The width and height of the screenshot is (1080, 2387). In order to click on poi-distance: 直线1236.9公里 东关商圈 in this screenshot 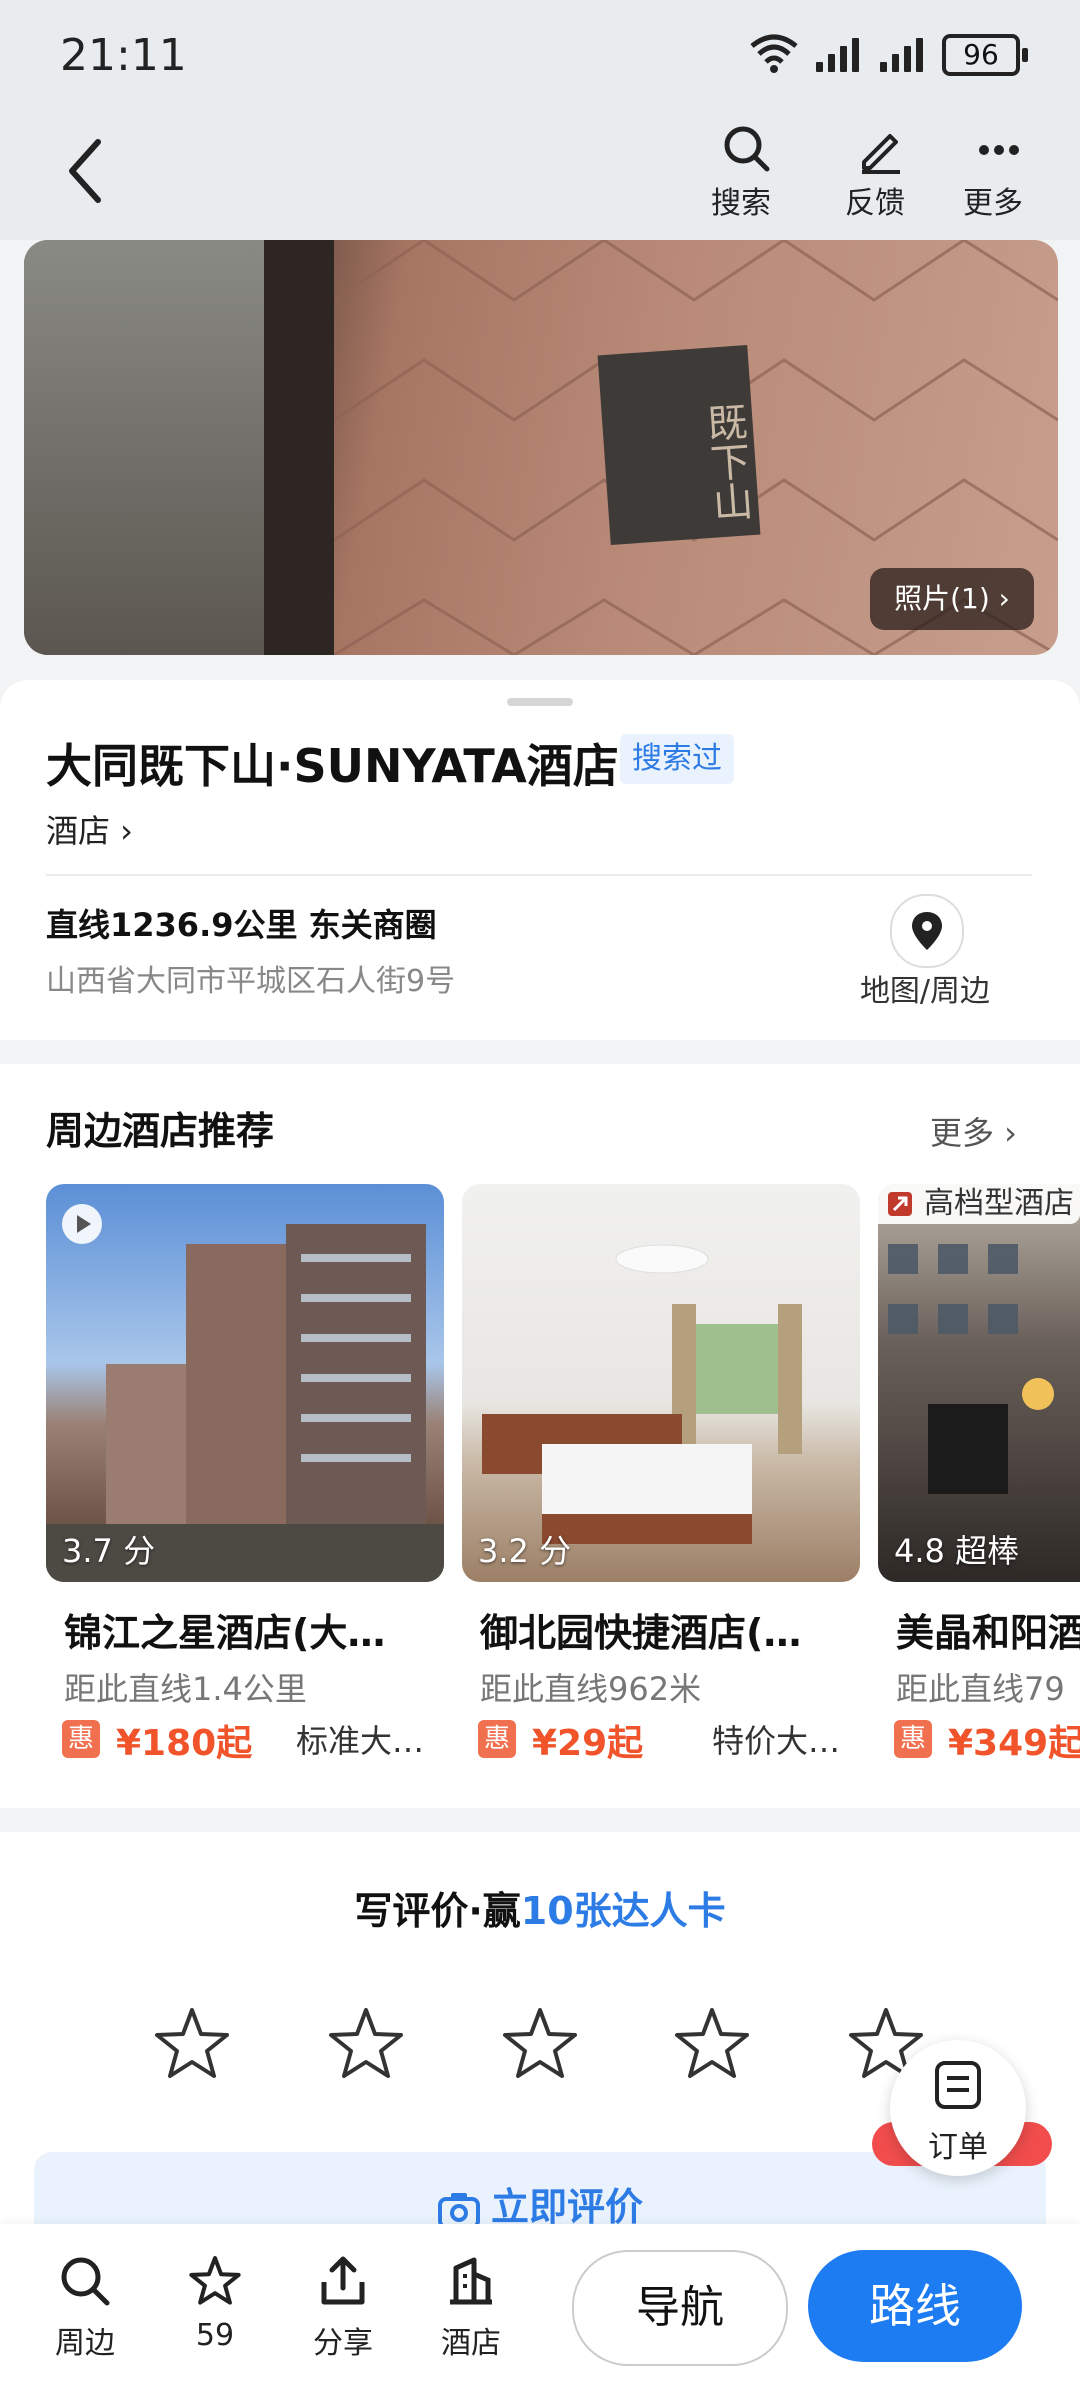, I will do `click(241, 925)`.